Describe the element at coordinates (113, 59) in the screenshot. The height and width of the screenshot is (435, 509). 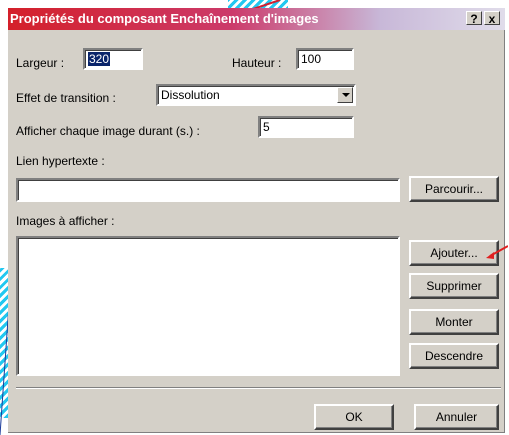
I see `largeur-input: 320` at that location.